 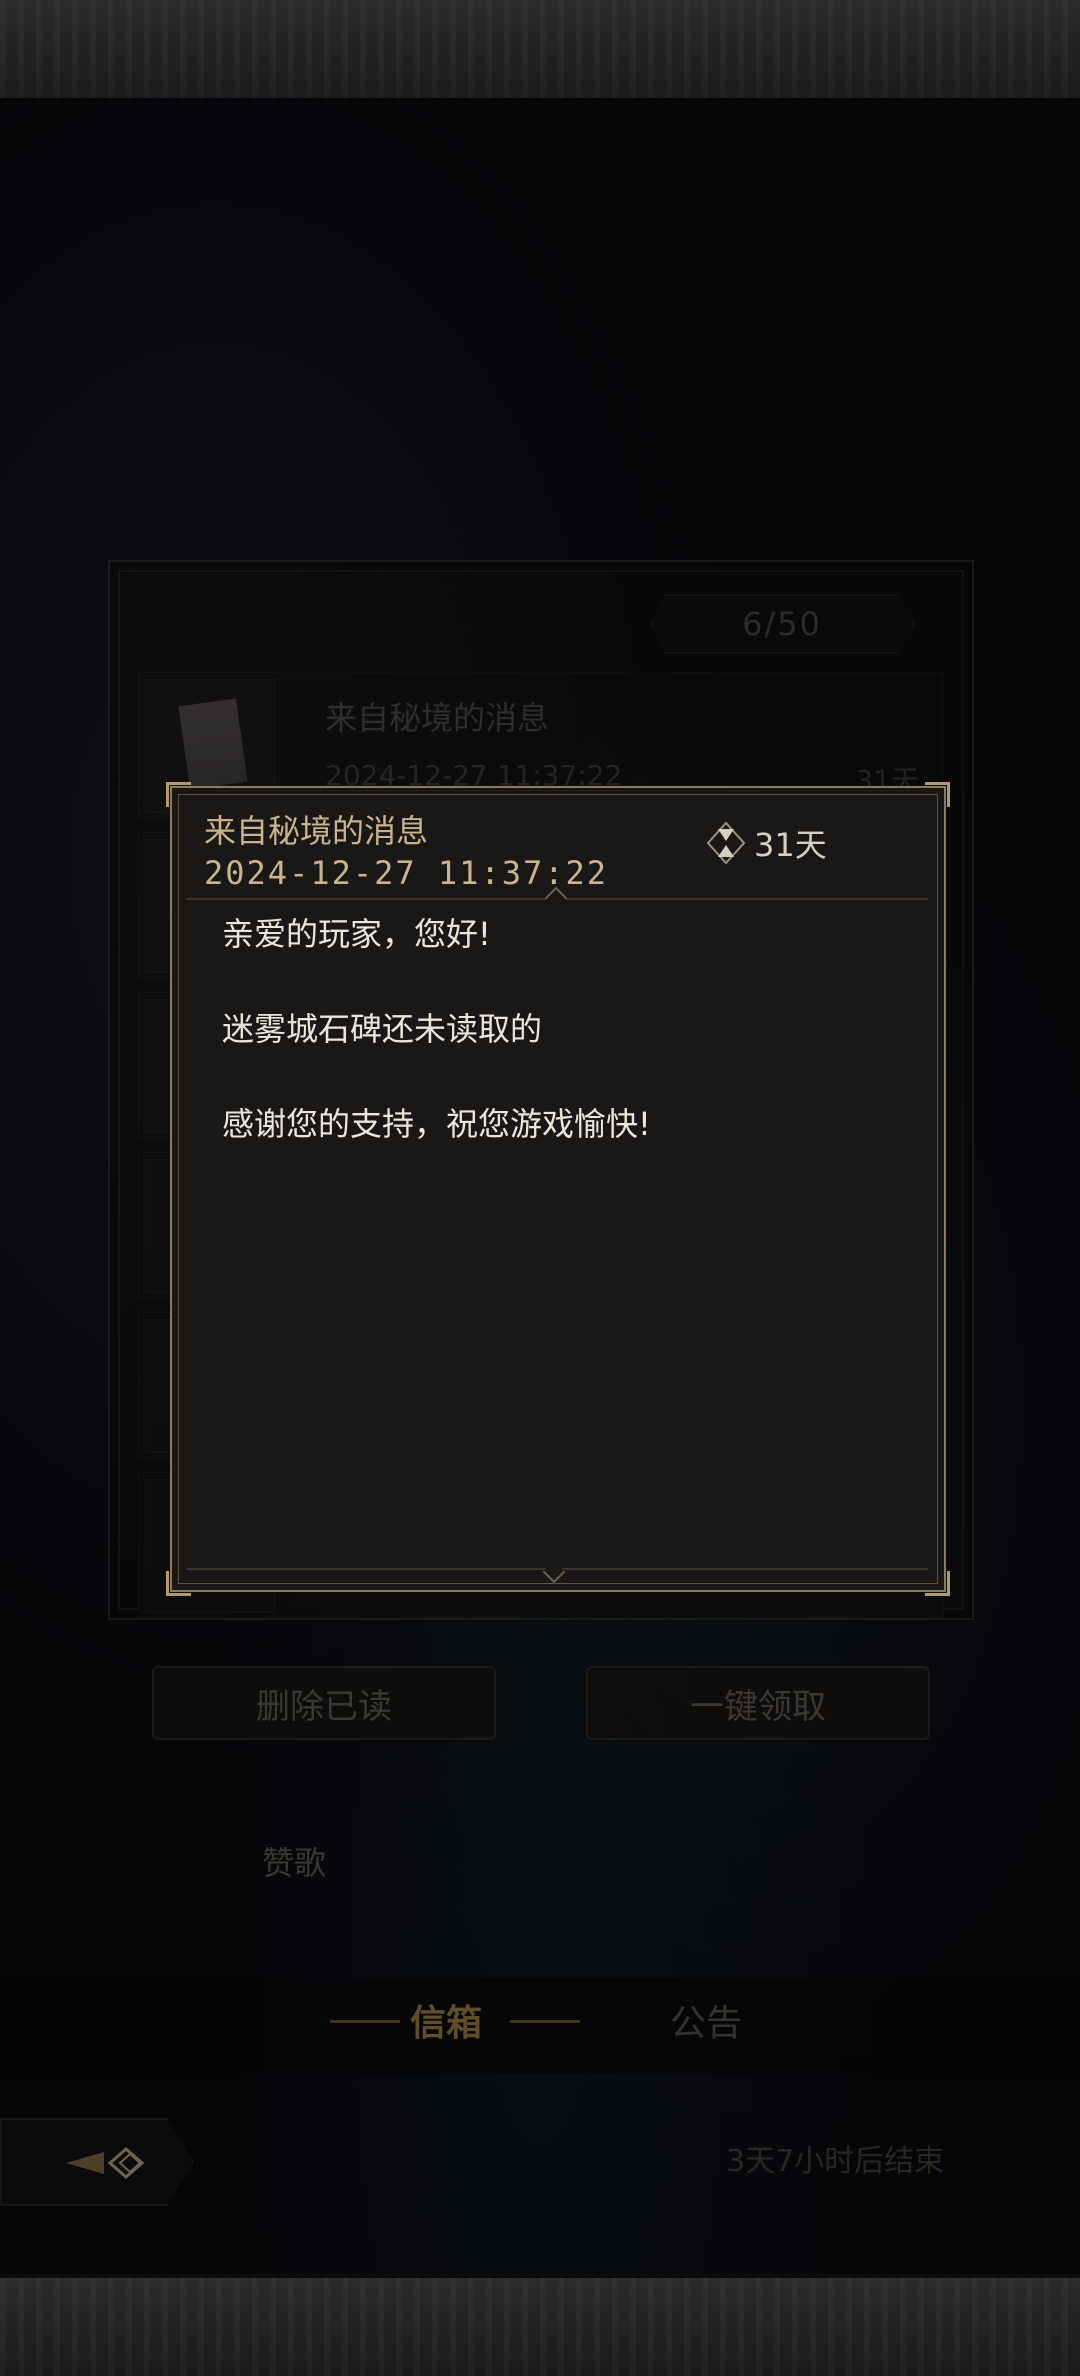 I want to click on mail-body-line: 迷雾城石碑还未读取的, so click(x=382, y=1029).